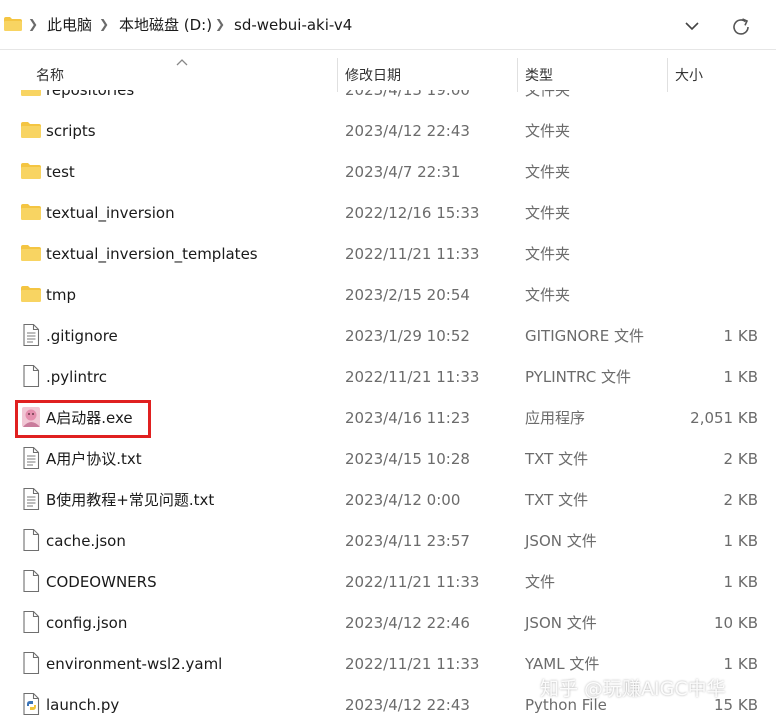 Image resolution: width=776 pixels, height=721 pixels. I want to click on file-name: textual_inversion, so click(110, 213).